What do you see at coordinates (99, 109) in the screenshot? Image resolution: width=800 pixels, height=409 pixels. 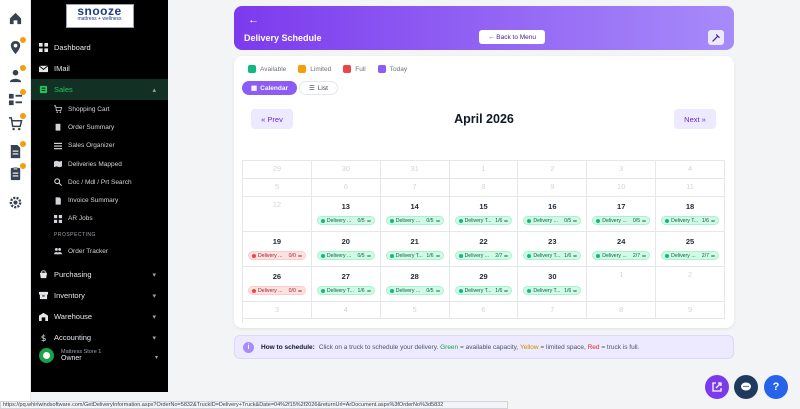 I see `sidebar-subitem-shopping-cart: Shopping Cart` at bounding box center [99, 109].